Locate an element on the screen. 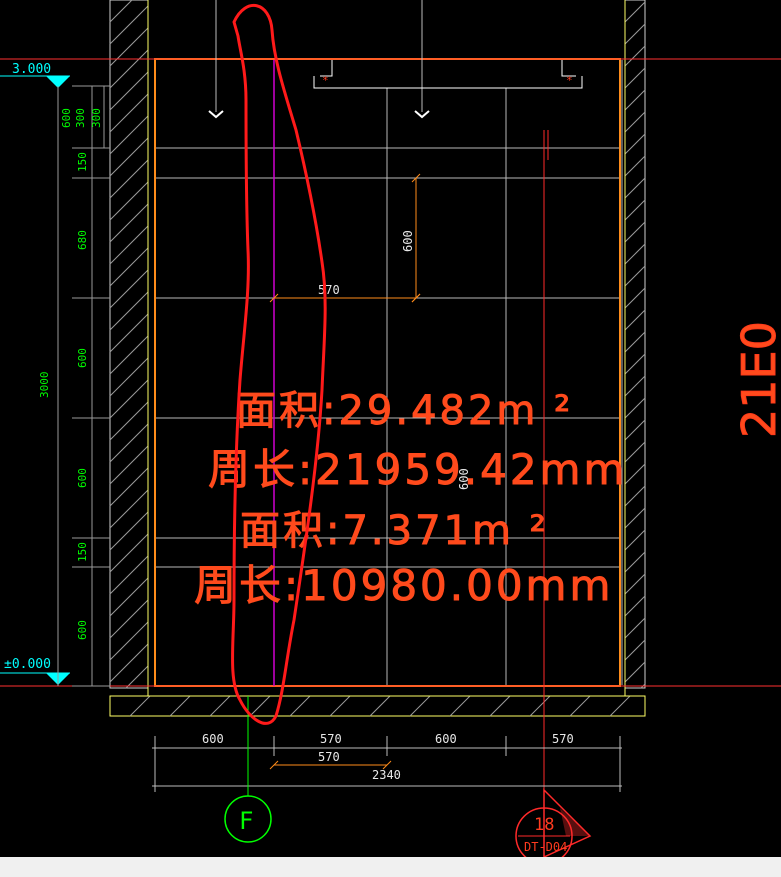 The image size is (781, 877). inner-vertical-dim-text: 600 is located at coordinates (408, 241).